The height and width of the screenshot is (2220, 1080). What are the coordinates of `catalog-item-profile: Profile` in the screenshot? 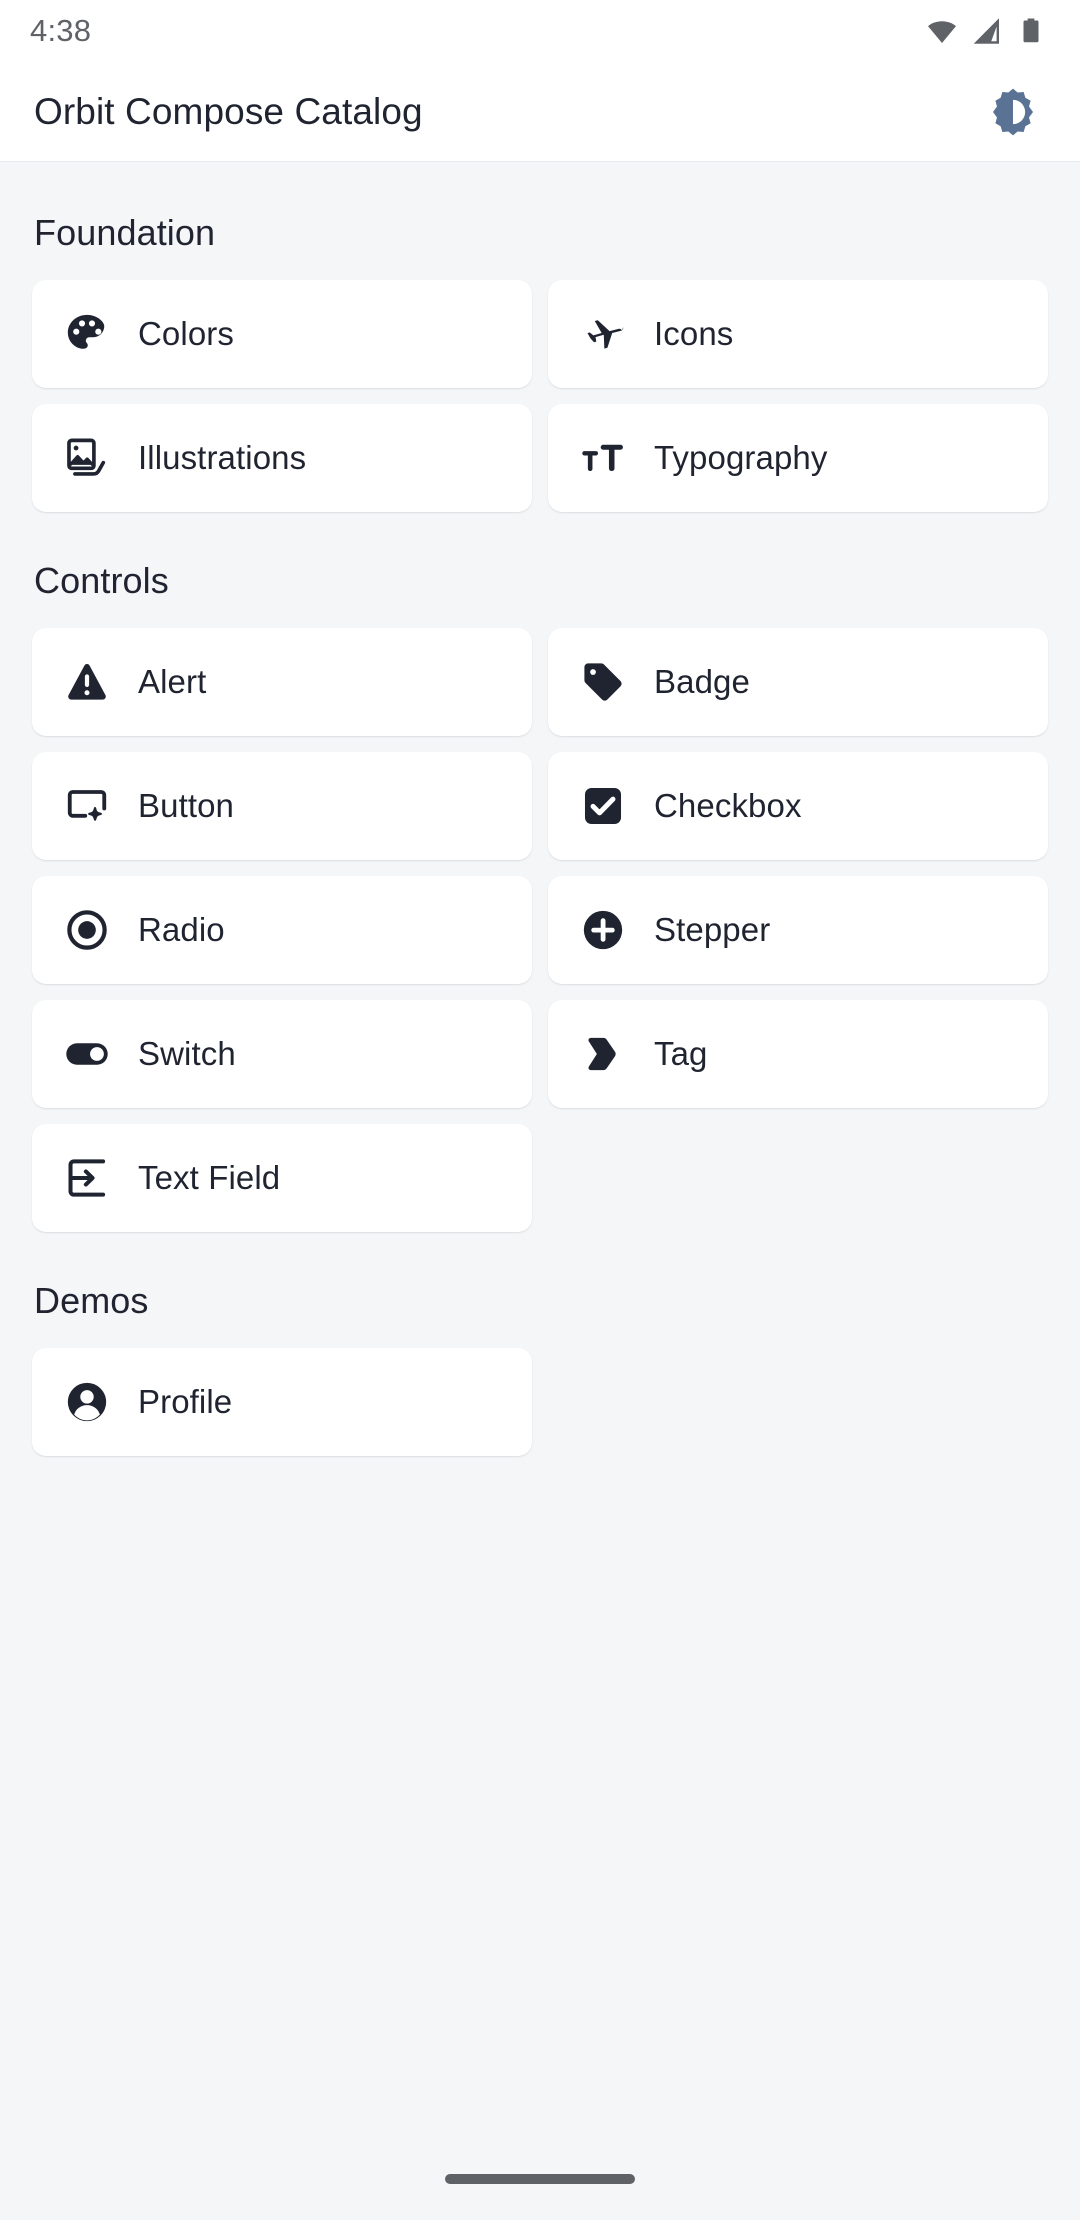 It's located at (282, 1402).